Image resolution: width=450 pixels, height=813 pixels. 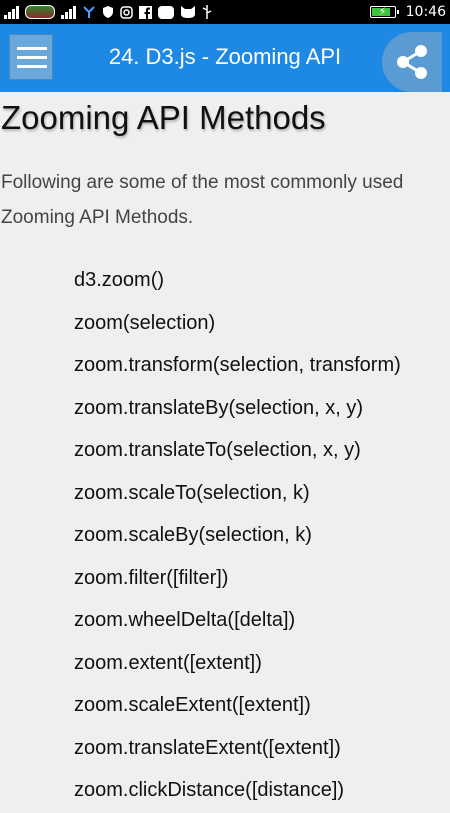 What do you see at coordinates (145, 322) in the screenshot?
I see `list-item: zoom(selection)` at bounding box center [145, 322].